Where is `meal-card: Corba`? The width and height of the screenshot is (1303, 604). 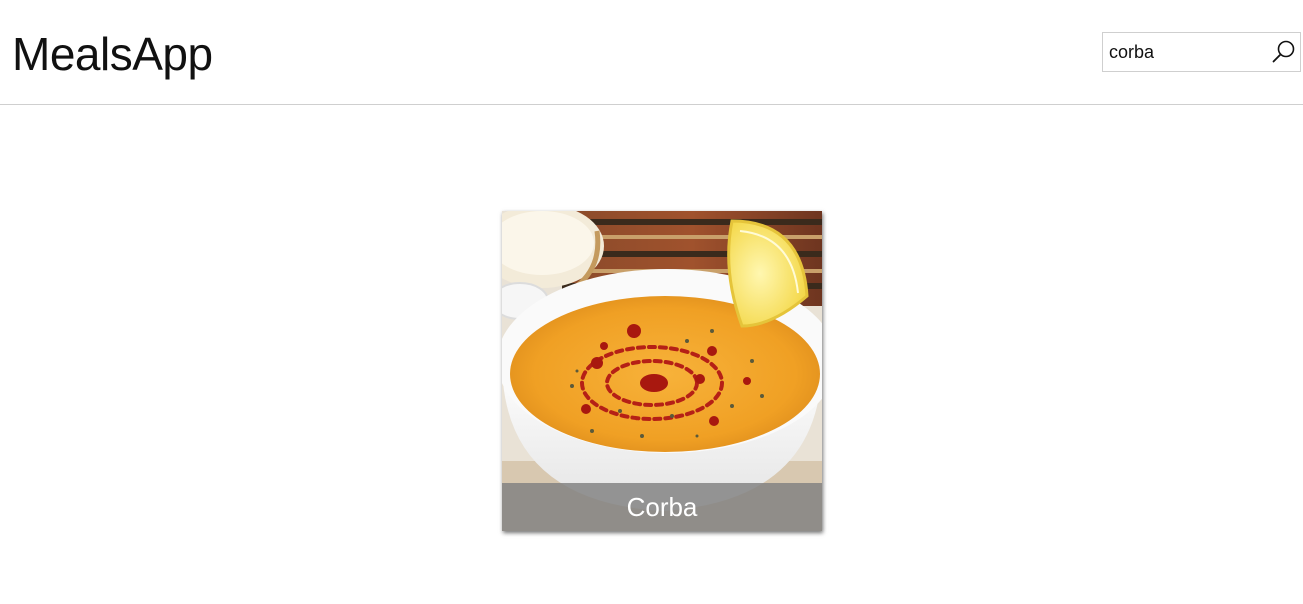 meal-card: Corba is located at coordinates (662, 371).